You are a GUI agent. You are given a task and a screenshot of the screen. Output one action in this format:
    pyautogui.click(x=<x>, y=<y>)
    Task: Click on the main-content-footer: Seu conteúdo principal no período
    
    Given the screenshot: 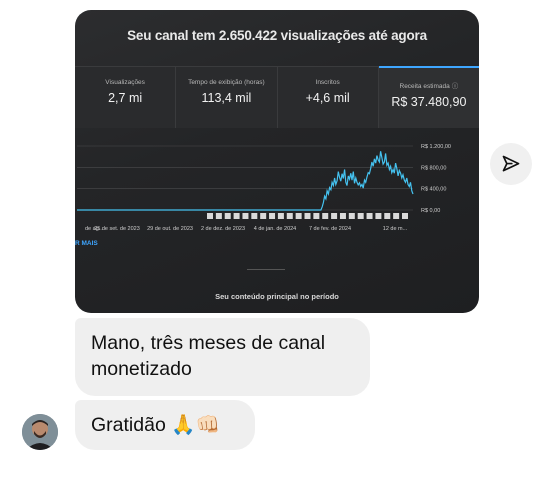 What is the action you would take?
    pyautogui.click(x=277, y=296)
    